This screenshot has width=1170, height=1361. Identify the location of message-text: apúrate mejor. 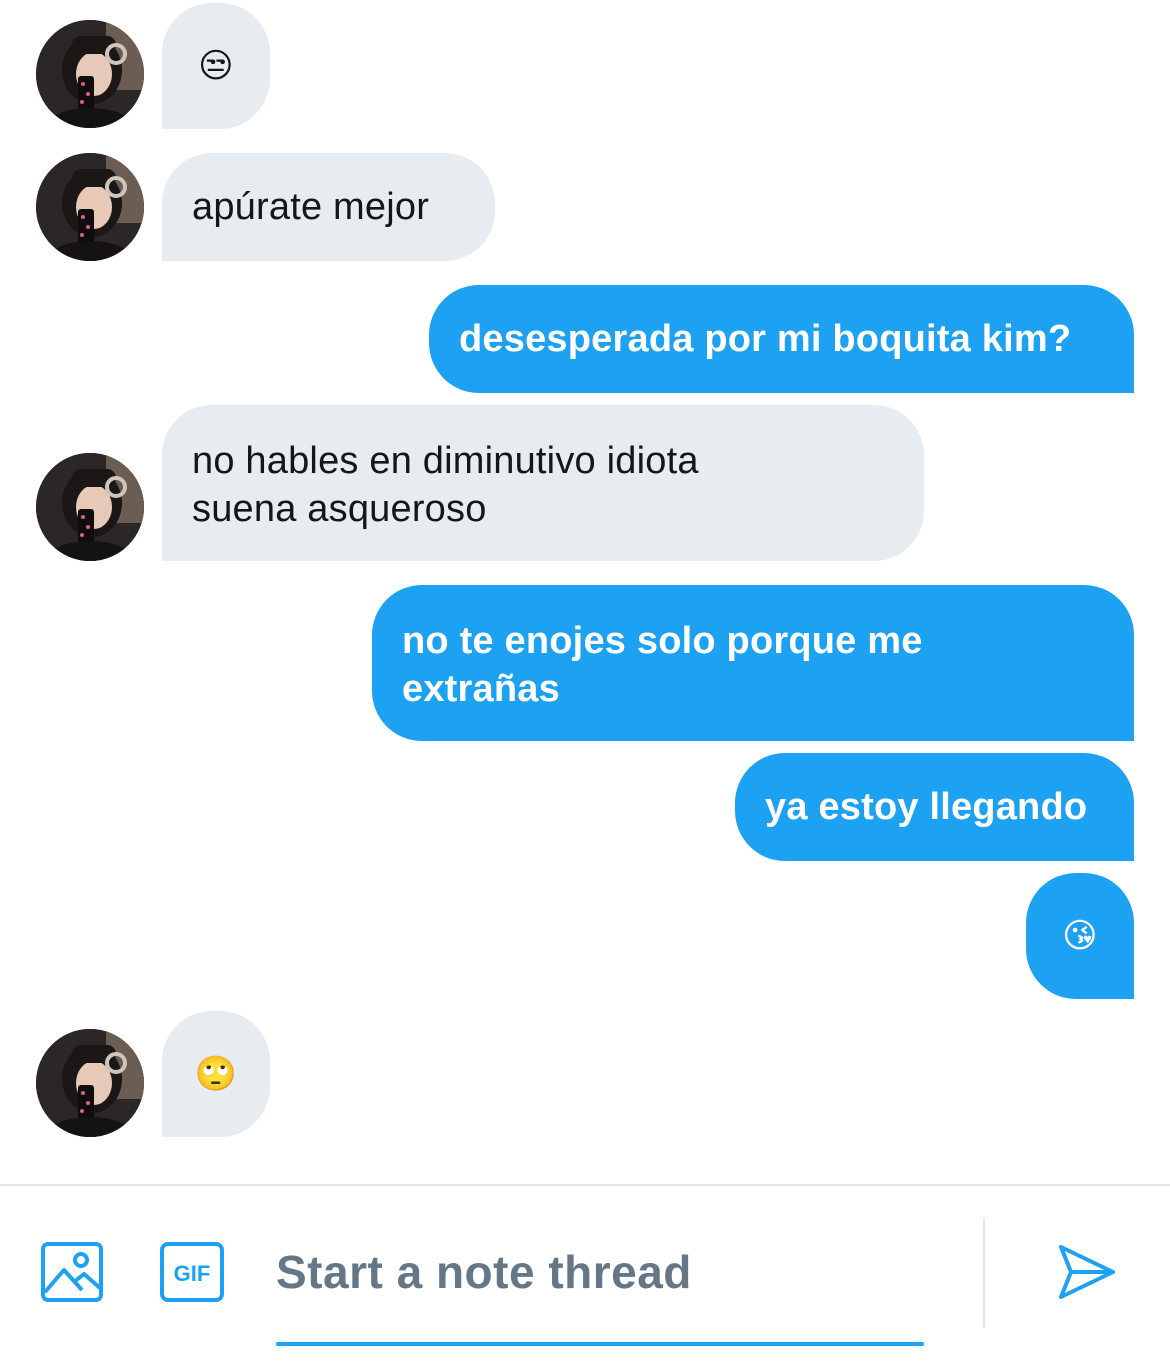
(311, 207).